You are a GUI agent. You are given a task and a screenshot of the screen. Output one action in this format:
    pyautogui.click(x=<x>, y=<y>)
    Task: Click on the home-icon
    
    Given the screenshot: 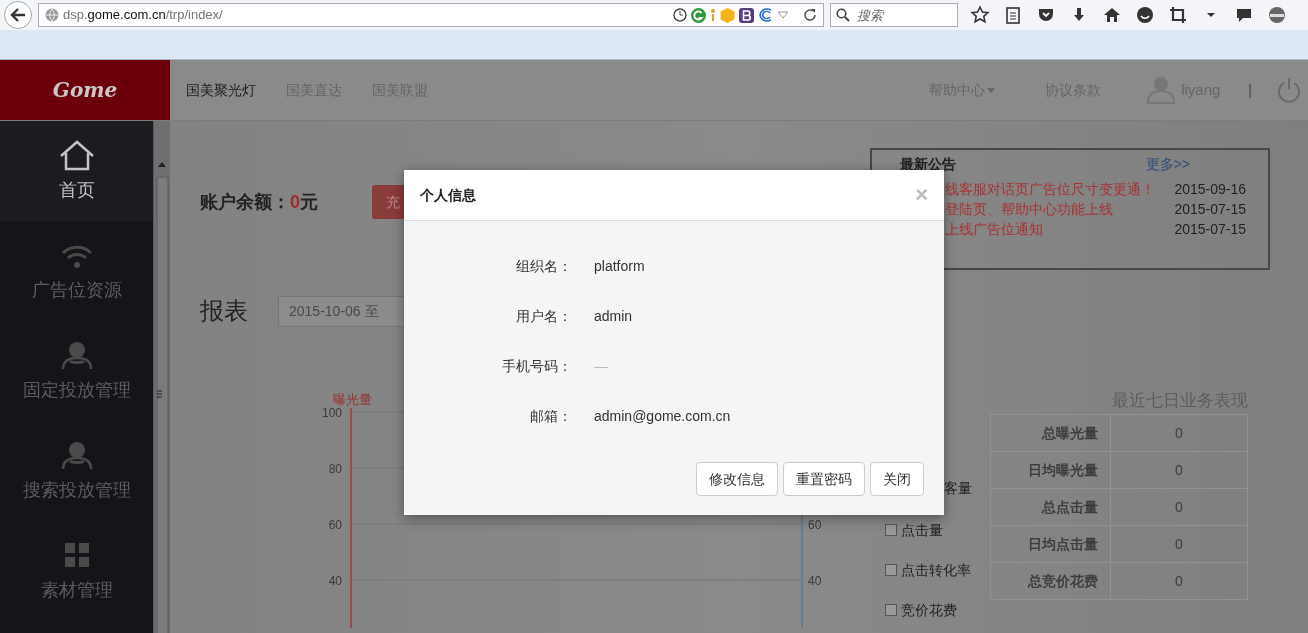 What is the action you would take?
    pyautogui.click(x=1112, y=15)
    